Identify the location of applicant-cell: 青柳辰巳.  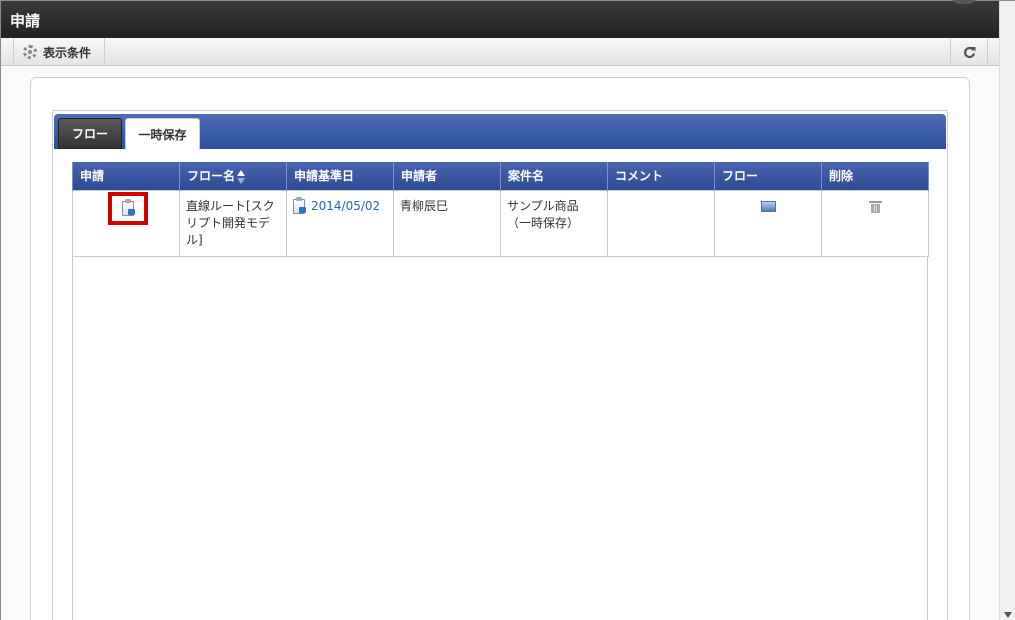
(447, 223).